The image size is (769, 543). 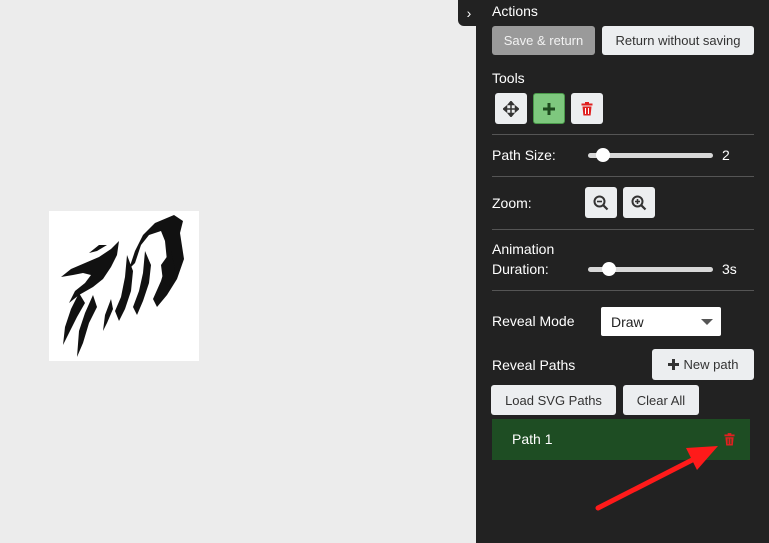 What do you see at coordinates (650, 269) in the screenshot?
I see `animation-duration-slider` at bounding box center [650, 269].